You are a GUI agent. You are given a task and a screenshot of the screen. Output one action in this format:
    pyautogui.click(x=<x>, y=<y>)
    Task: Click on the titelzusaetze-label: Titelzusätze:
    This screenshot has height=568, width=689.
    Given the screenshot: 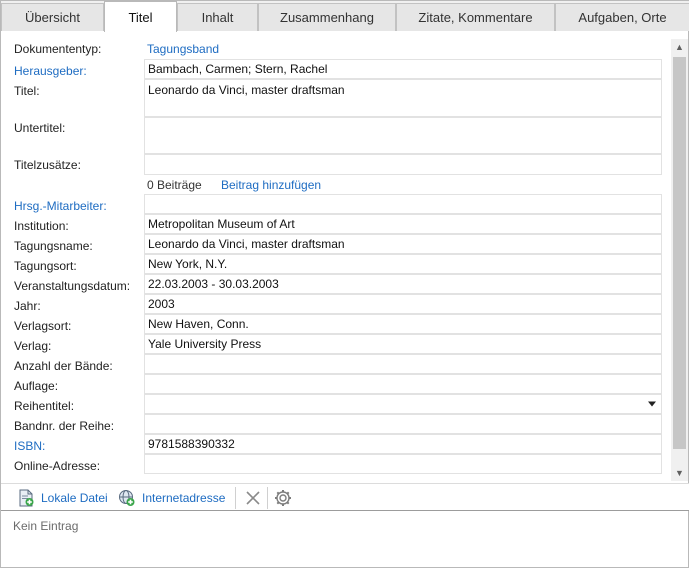 What is the action you would take?
    pyautogui.click(x=47, y=165)
    